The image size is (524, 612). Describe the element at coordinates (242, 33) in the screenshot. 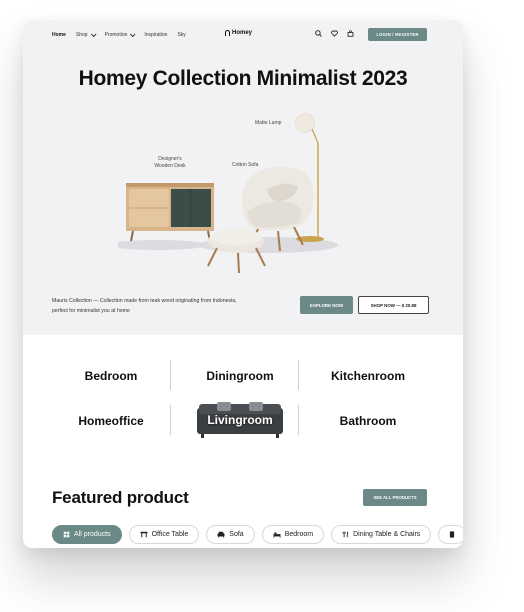

I see `brand-name: Homey` at that location.